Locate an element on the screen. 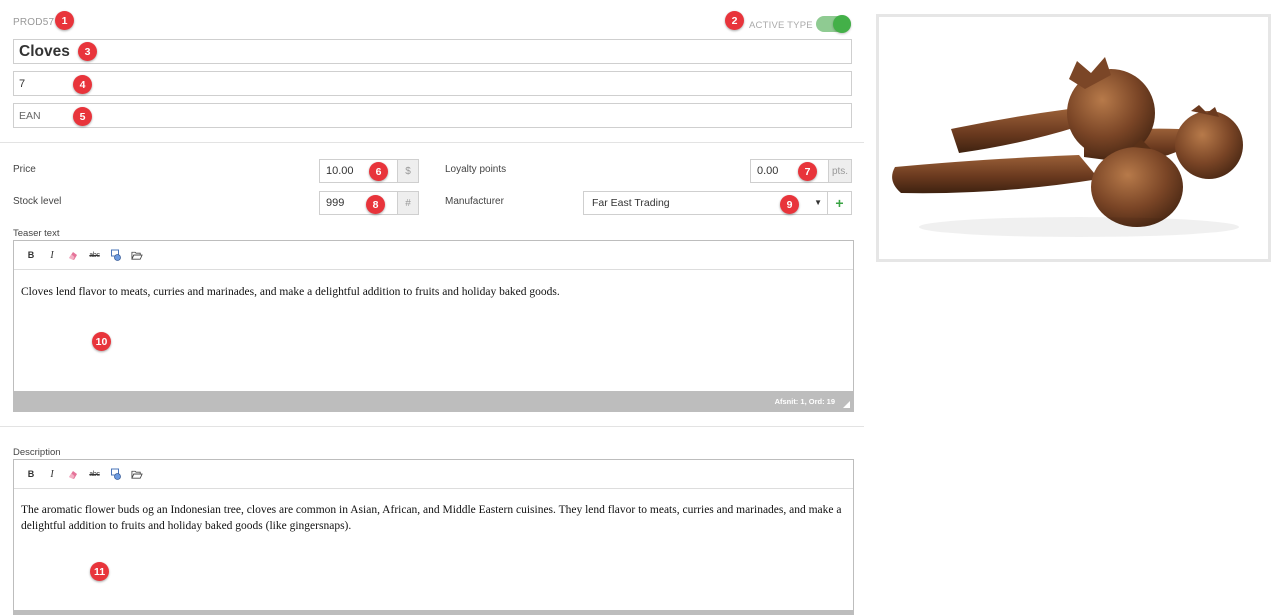 The image size is (1280, 615). callout-badge: 3 is located at coordinates (87, 51).